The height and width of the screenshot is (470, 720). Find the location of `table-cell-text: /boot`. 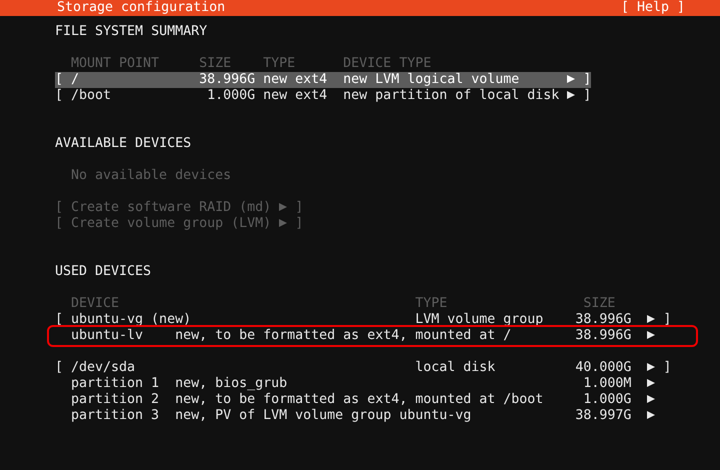

table-cell-text: /boot is located at coordinates (91, 96).